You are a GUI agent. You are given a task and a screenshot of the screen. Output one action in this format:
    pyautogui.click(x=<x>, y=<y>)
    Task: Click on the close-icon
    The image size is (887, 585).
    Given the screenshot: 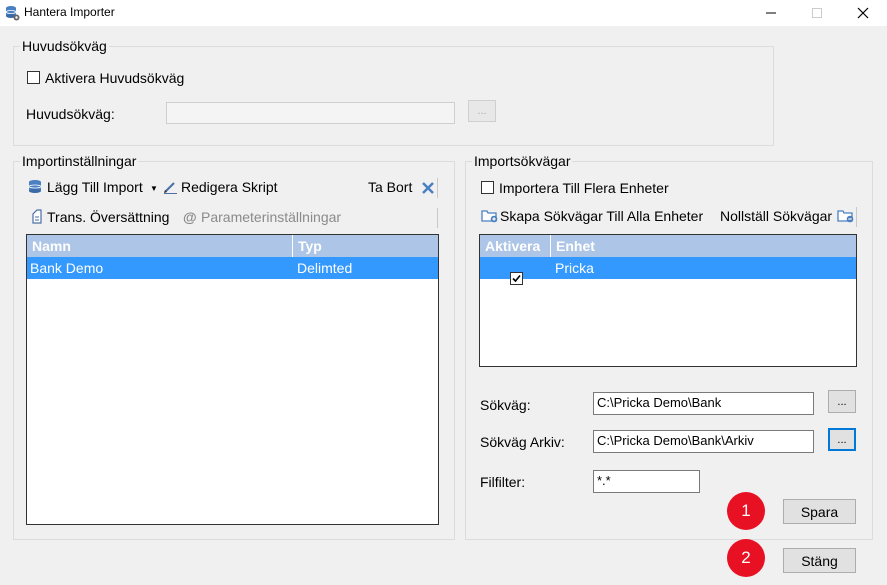 What is the action you would take?
    pyautogui.click(x=863, y=13)
    